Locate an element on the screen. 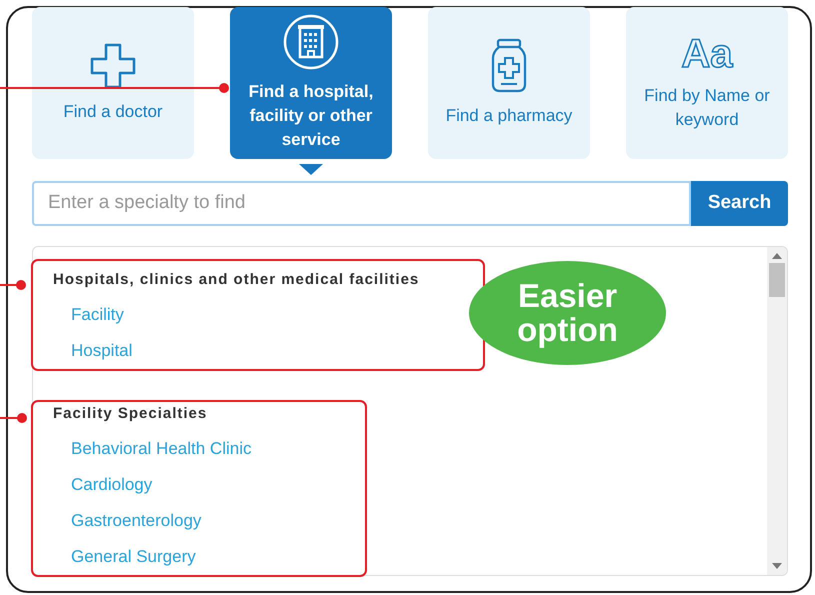  group-heading: Facility Specialties is located at coordinates (130, 414).